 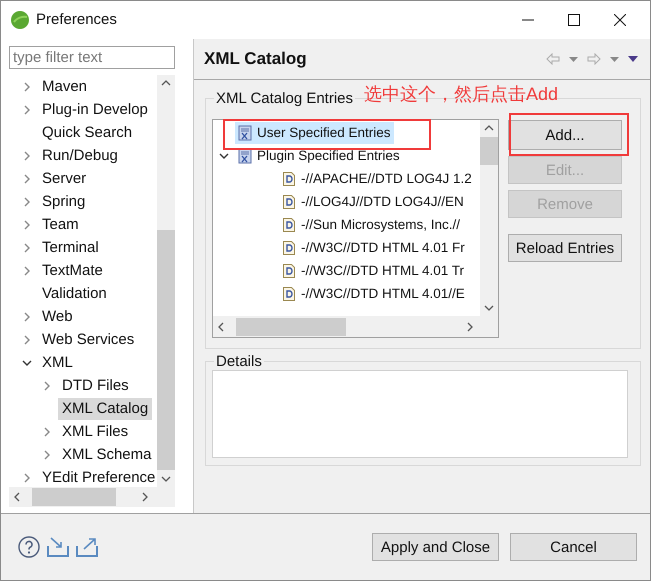 What do you see at coordinates (58, 547) in the screenshot?
I see `import-icon` at bounding box center [58, 547].